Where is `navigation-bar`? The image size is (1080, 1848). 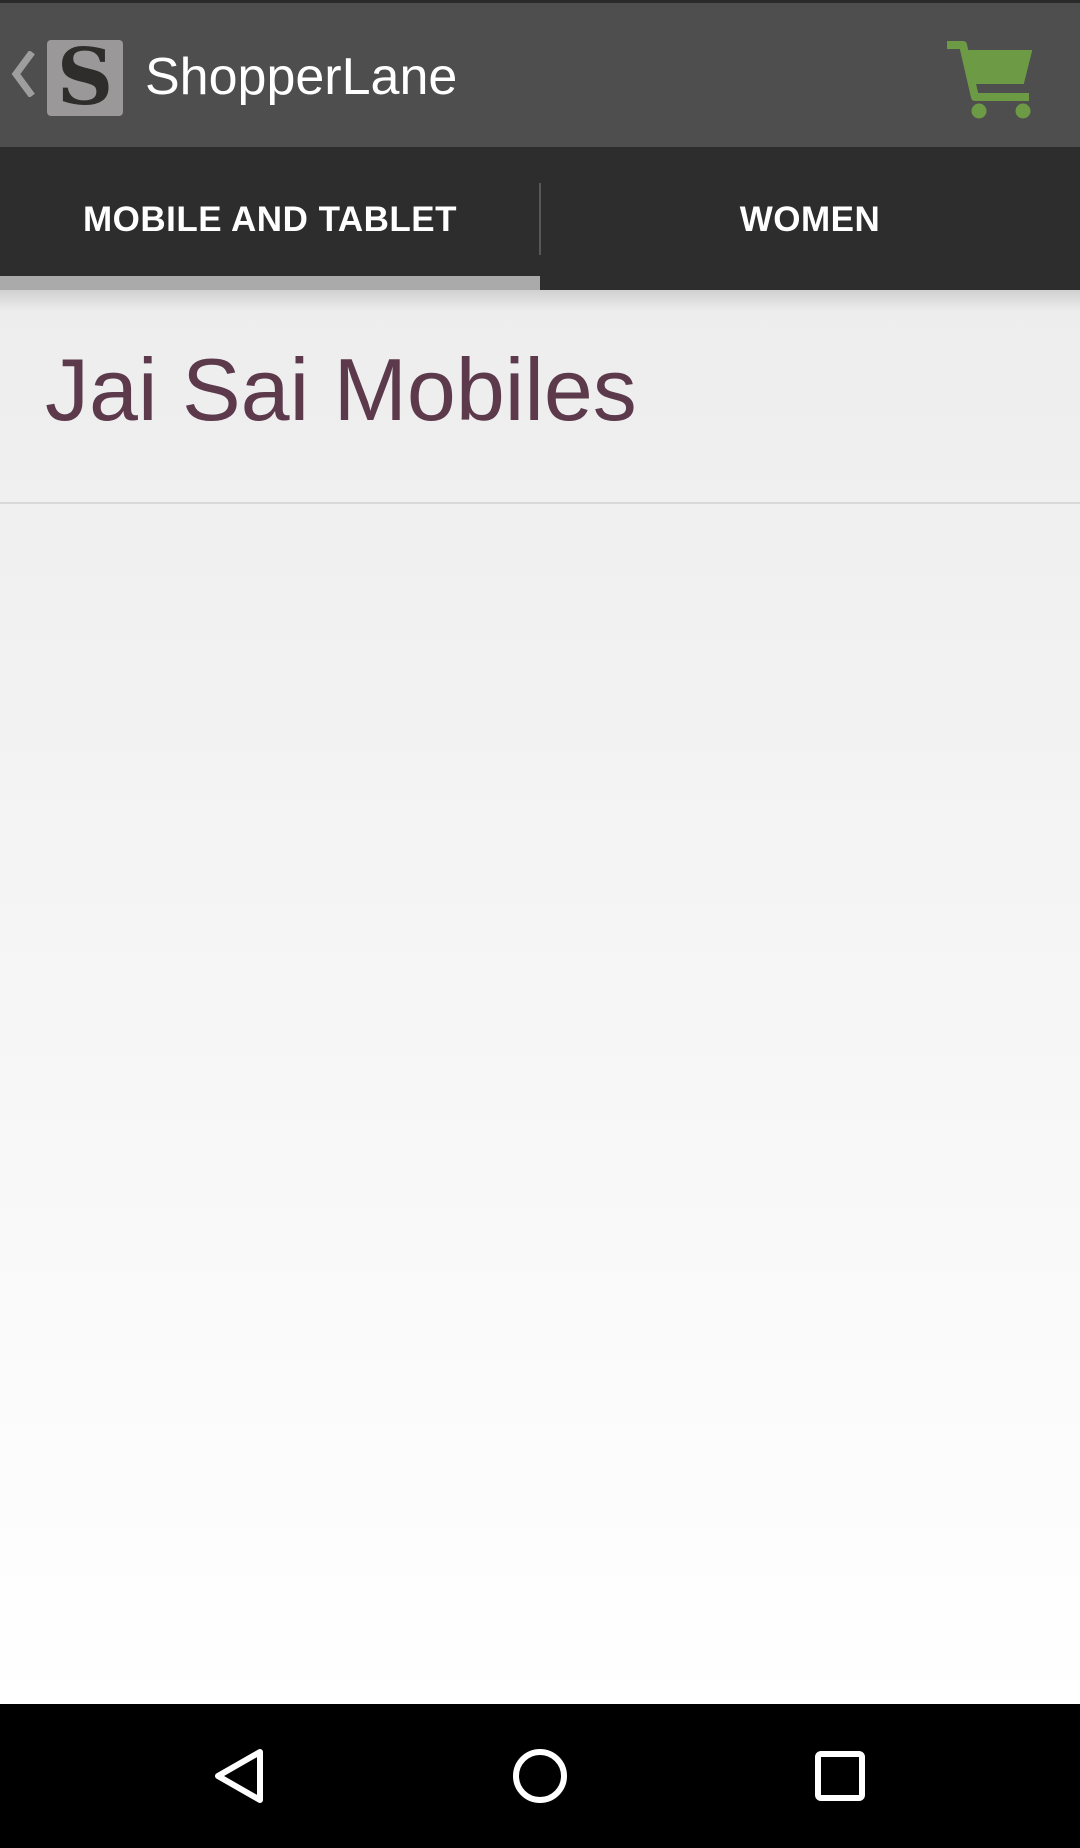
navigation-bar is located at coordinates (540, 1776).